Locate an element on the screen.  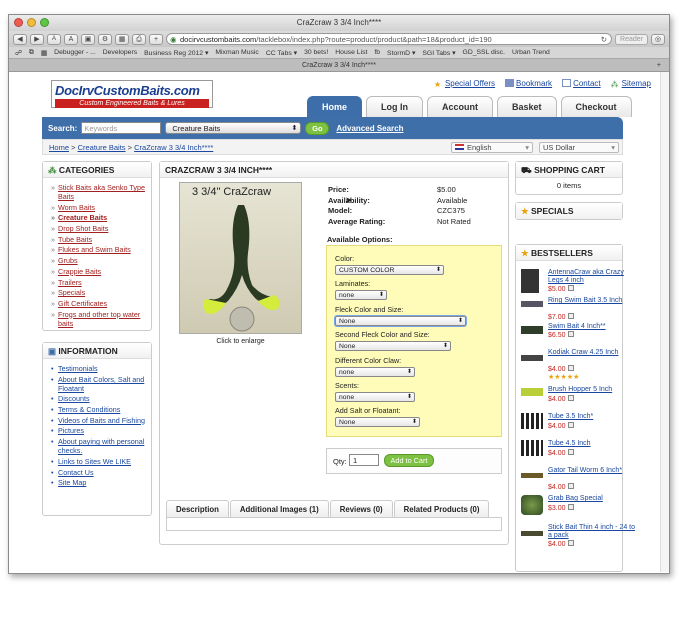
close-button is located at coordinates (18, 22).